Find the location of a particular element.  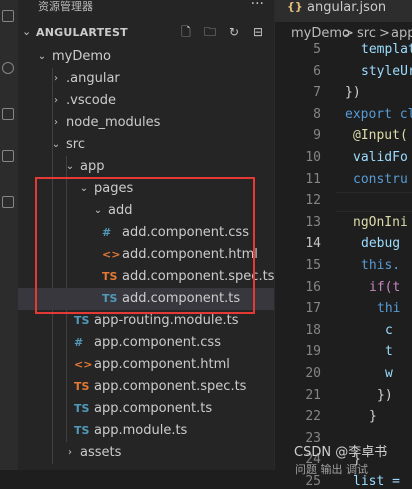

tree-item-label: src is located at coordinates (75, 144).